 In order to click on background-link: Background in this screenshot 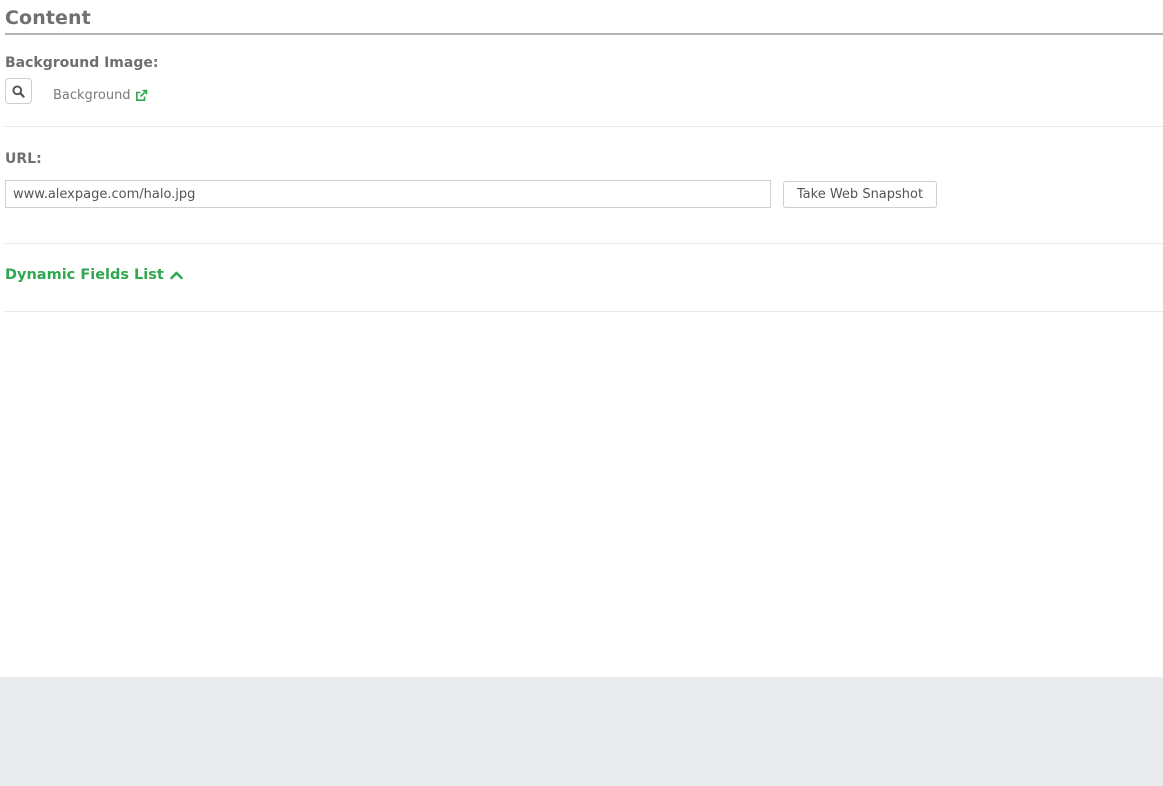, I will do `click(100, 95)`.